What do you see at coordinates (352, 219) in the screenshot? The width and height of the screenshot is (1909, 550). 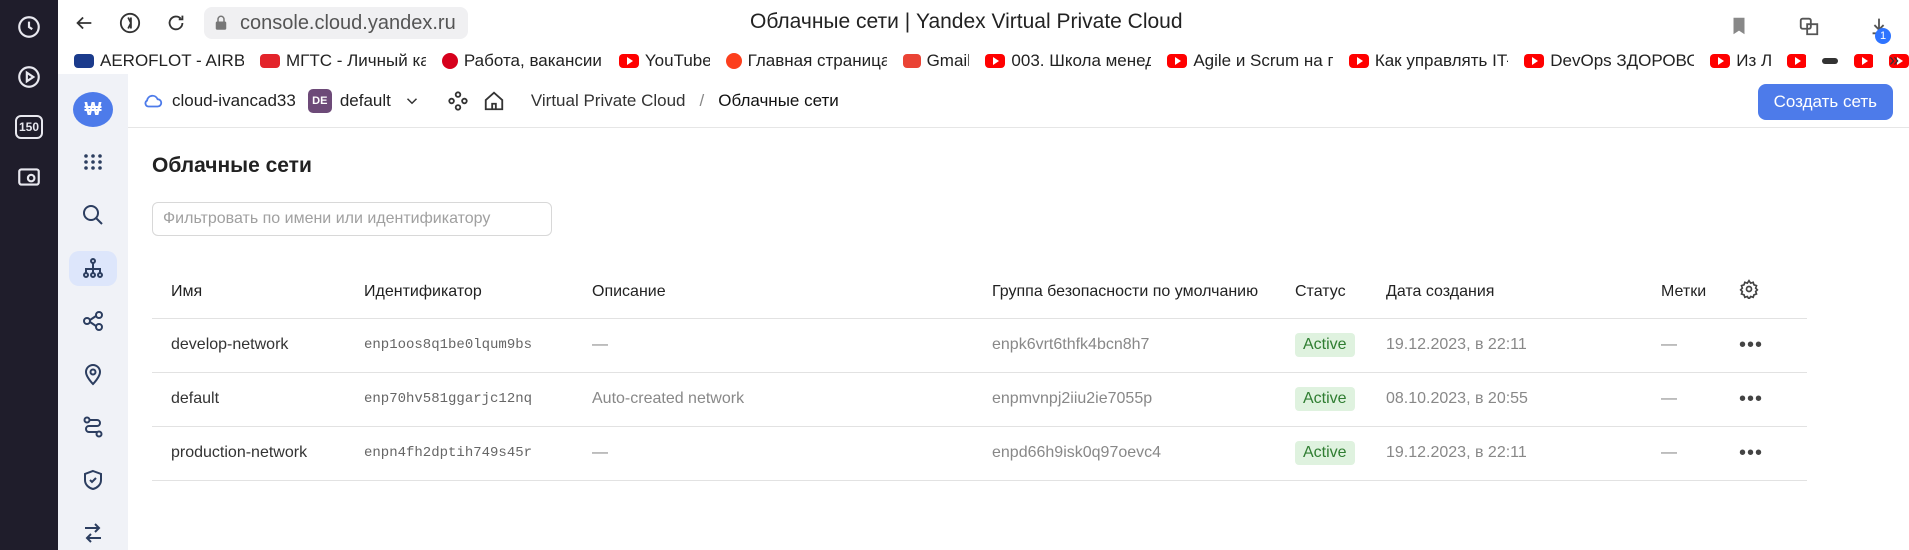 I see `filter-input` at bounding box center [352, 219].